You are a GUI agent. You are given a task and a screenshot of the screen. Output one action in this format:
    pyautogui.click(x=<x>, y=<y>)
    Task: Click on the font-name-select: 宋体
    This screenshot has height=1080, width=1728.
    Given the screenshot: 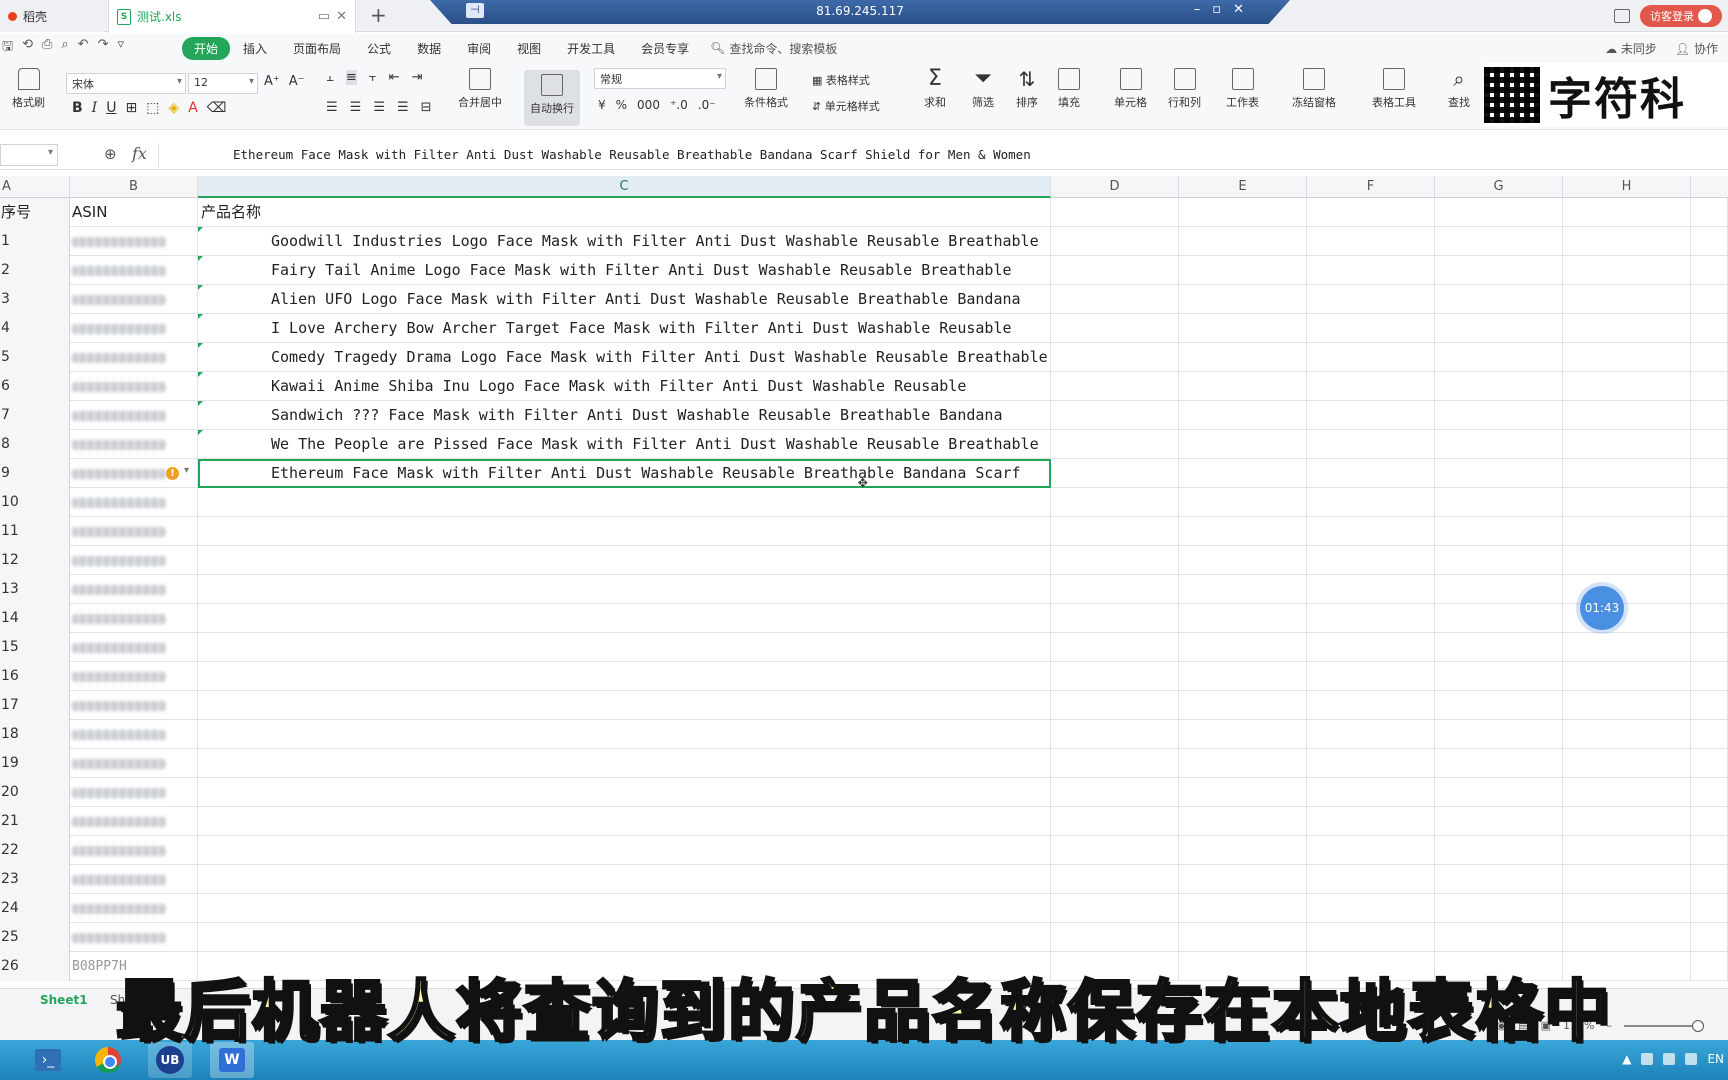 What is the action you would take?
    pyautogui.click(x=126, y=83)
    